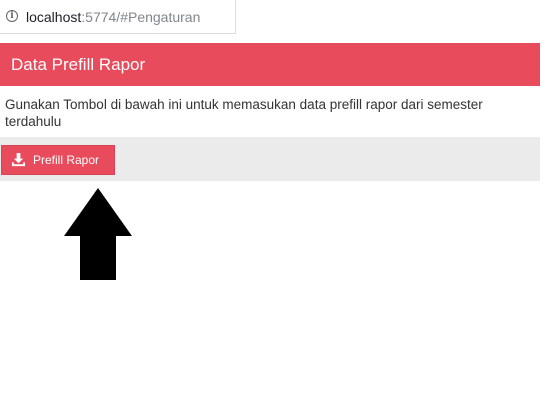  What do you see at coordinates (54, 17) in the screenshot?
I see `url-host: localhost` at bounding box center [54, 17].